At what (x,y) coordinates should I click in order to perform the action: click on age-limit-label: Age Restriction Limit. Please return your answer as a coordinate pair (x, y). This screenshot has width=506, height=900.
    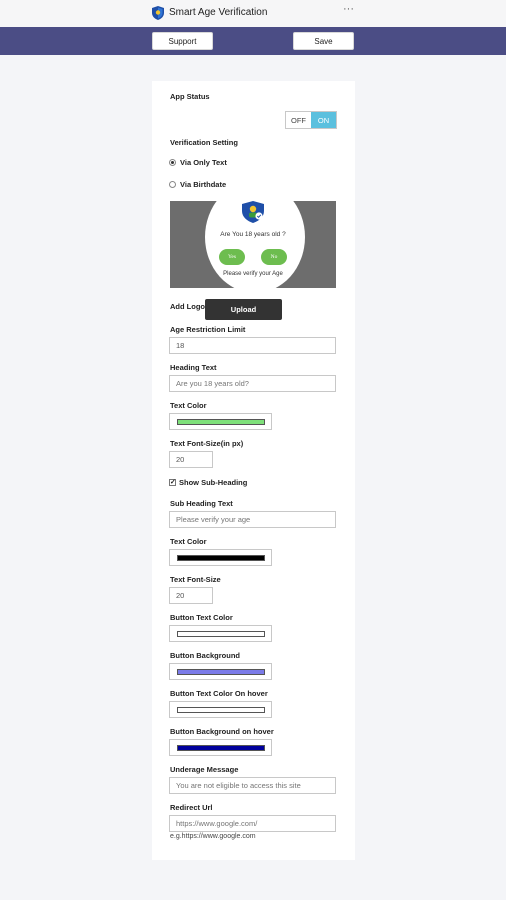
    Looking at the image, I should click on (208, 329).